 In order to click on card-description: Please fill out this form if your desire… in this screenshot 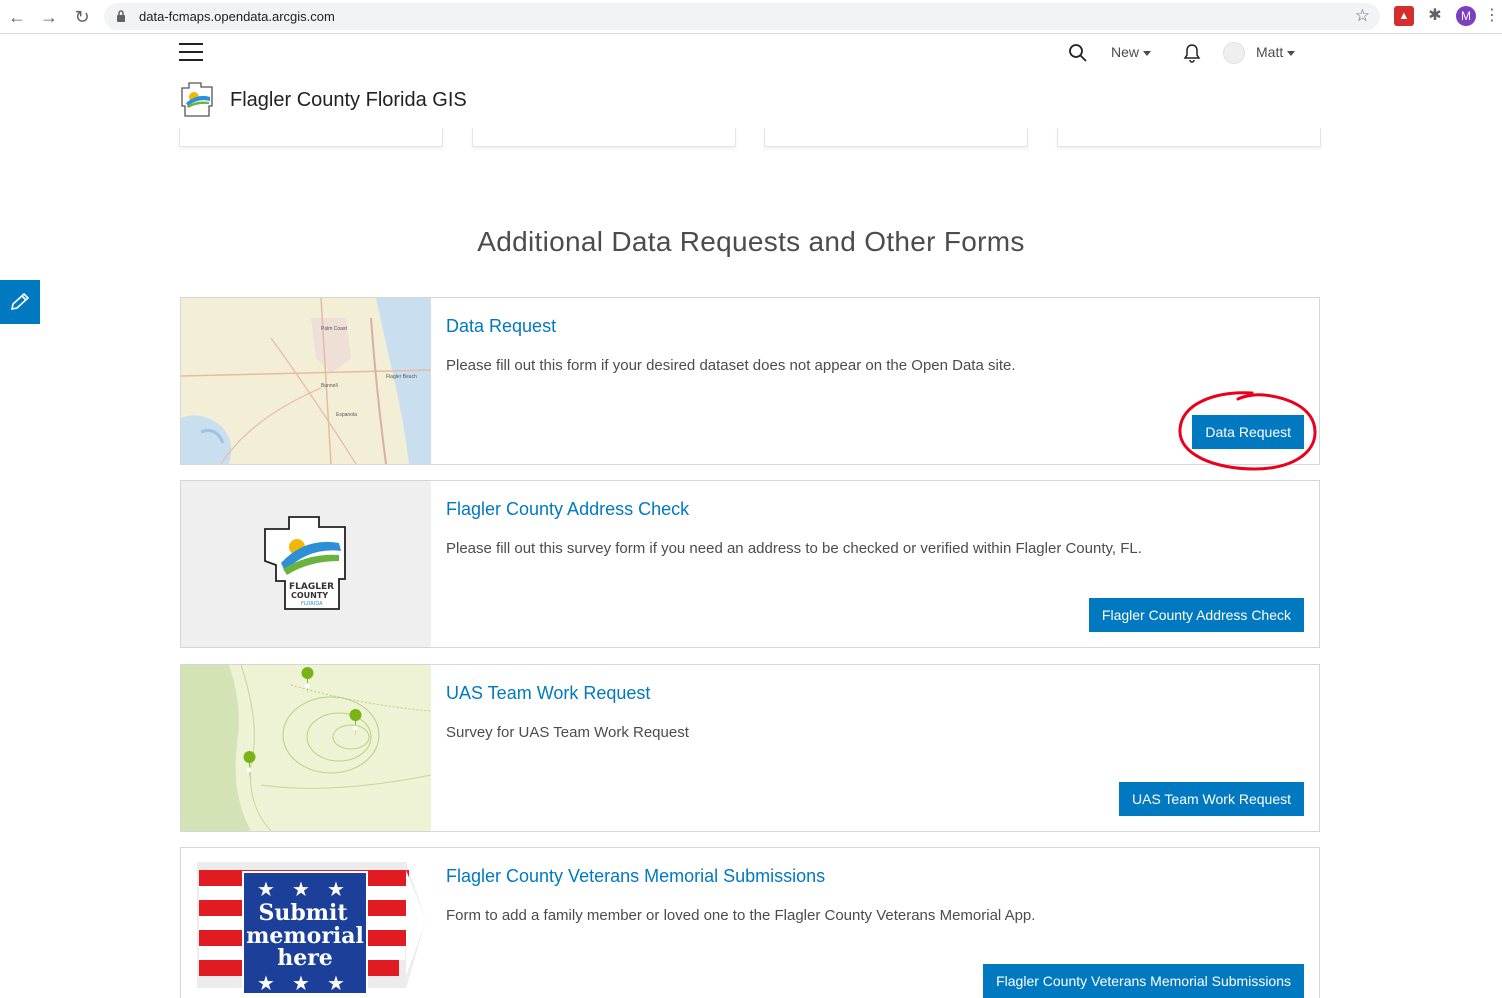, I will do `click(731, 365)`.